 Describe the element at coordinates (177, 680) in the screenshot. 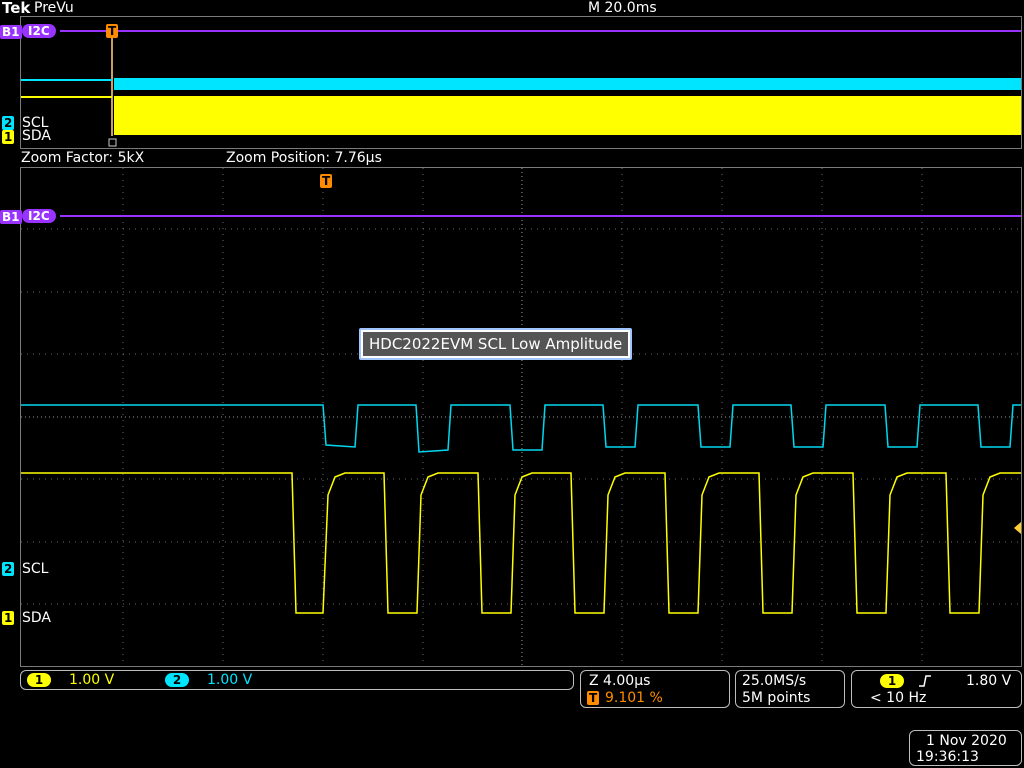

I see `ch2-badge: 2` at that location.